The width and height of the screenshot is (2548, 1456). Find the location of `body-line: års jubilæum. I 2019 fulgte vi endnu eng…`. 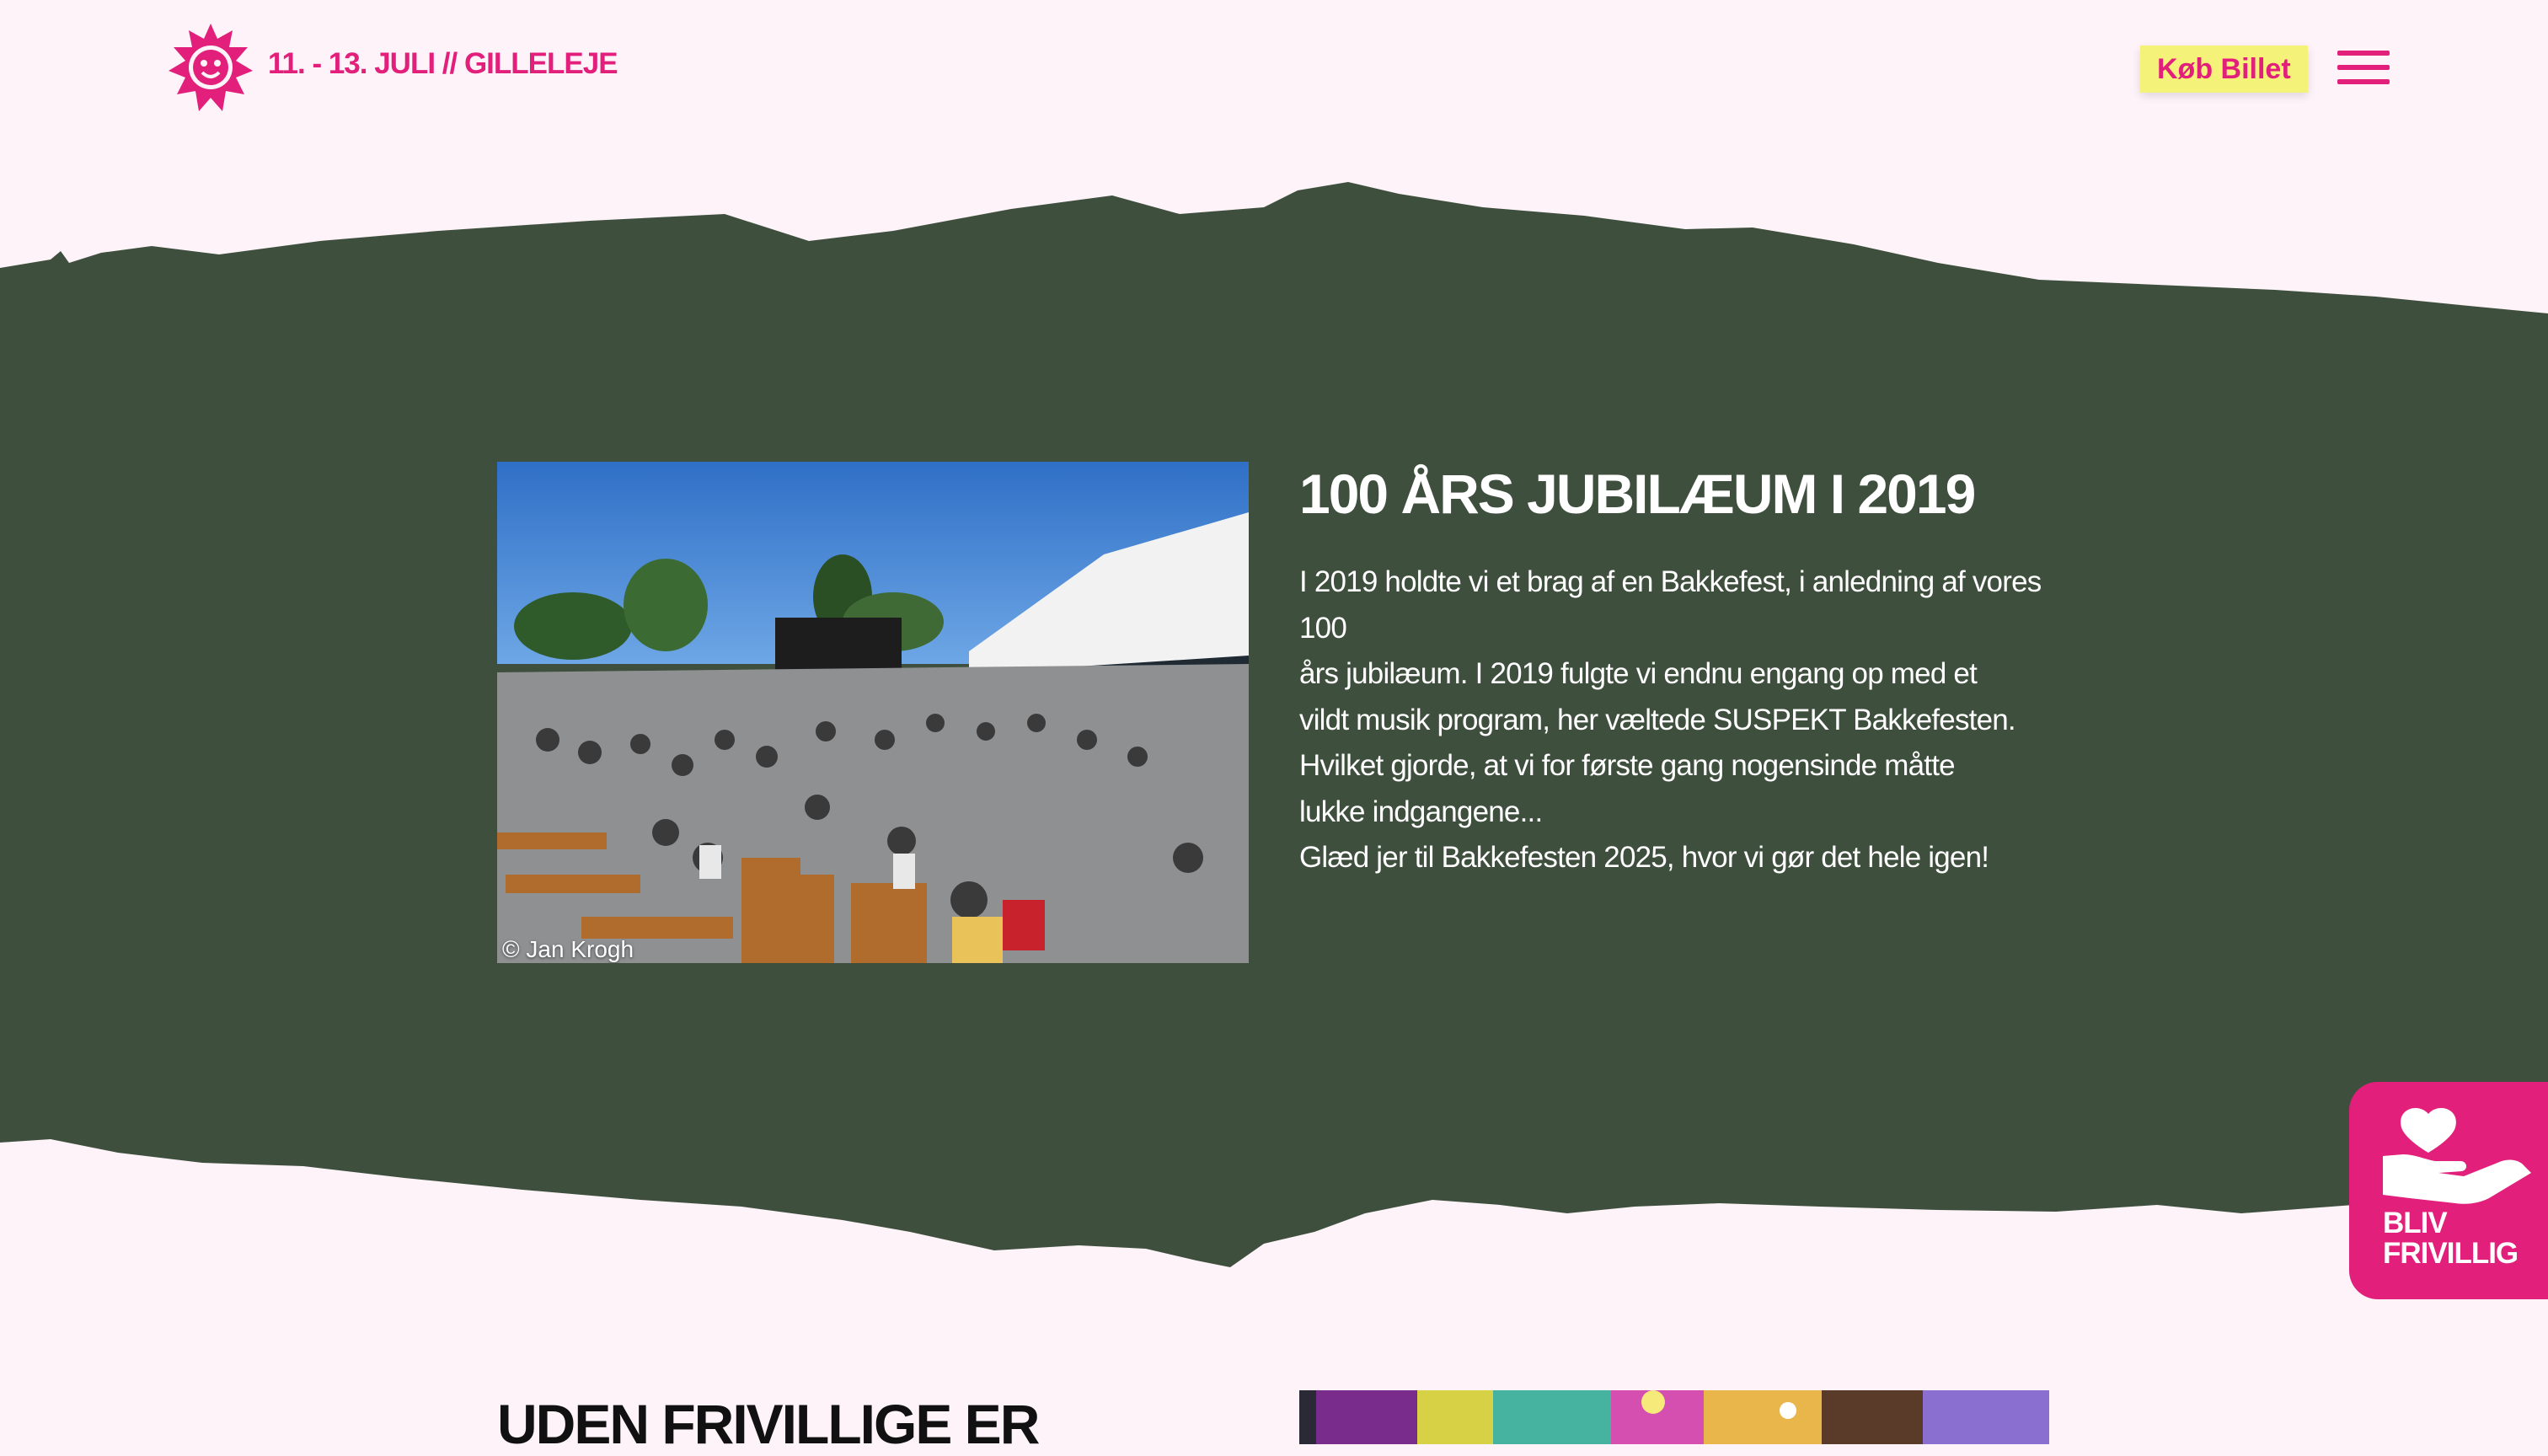

body-line: års jubilæum. I 2019 fulgte vi endnu eng… is located at coordinates (1638, 673).